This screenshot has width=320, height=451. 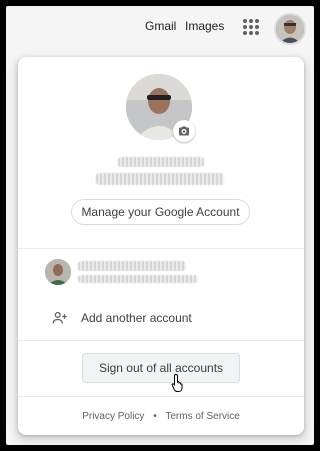 What do you see at coordinates (160, 26) in the screenshot?
I see `gmail-link: Gmail` at bounding box center [160, 26].